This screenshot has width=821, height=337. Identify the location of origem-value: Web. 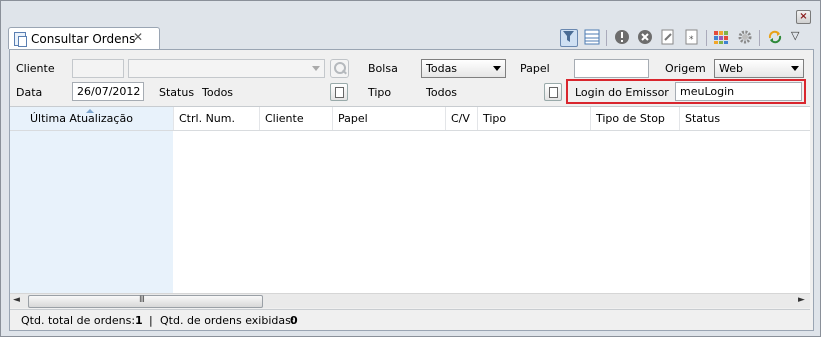
(731, 68).